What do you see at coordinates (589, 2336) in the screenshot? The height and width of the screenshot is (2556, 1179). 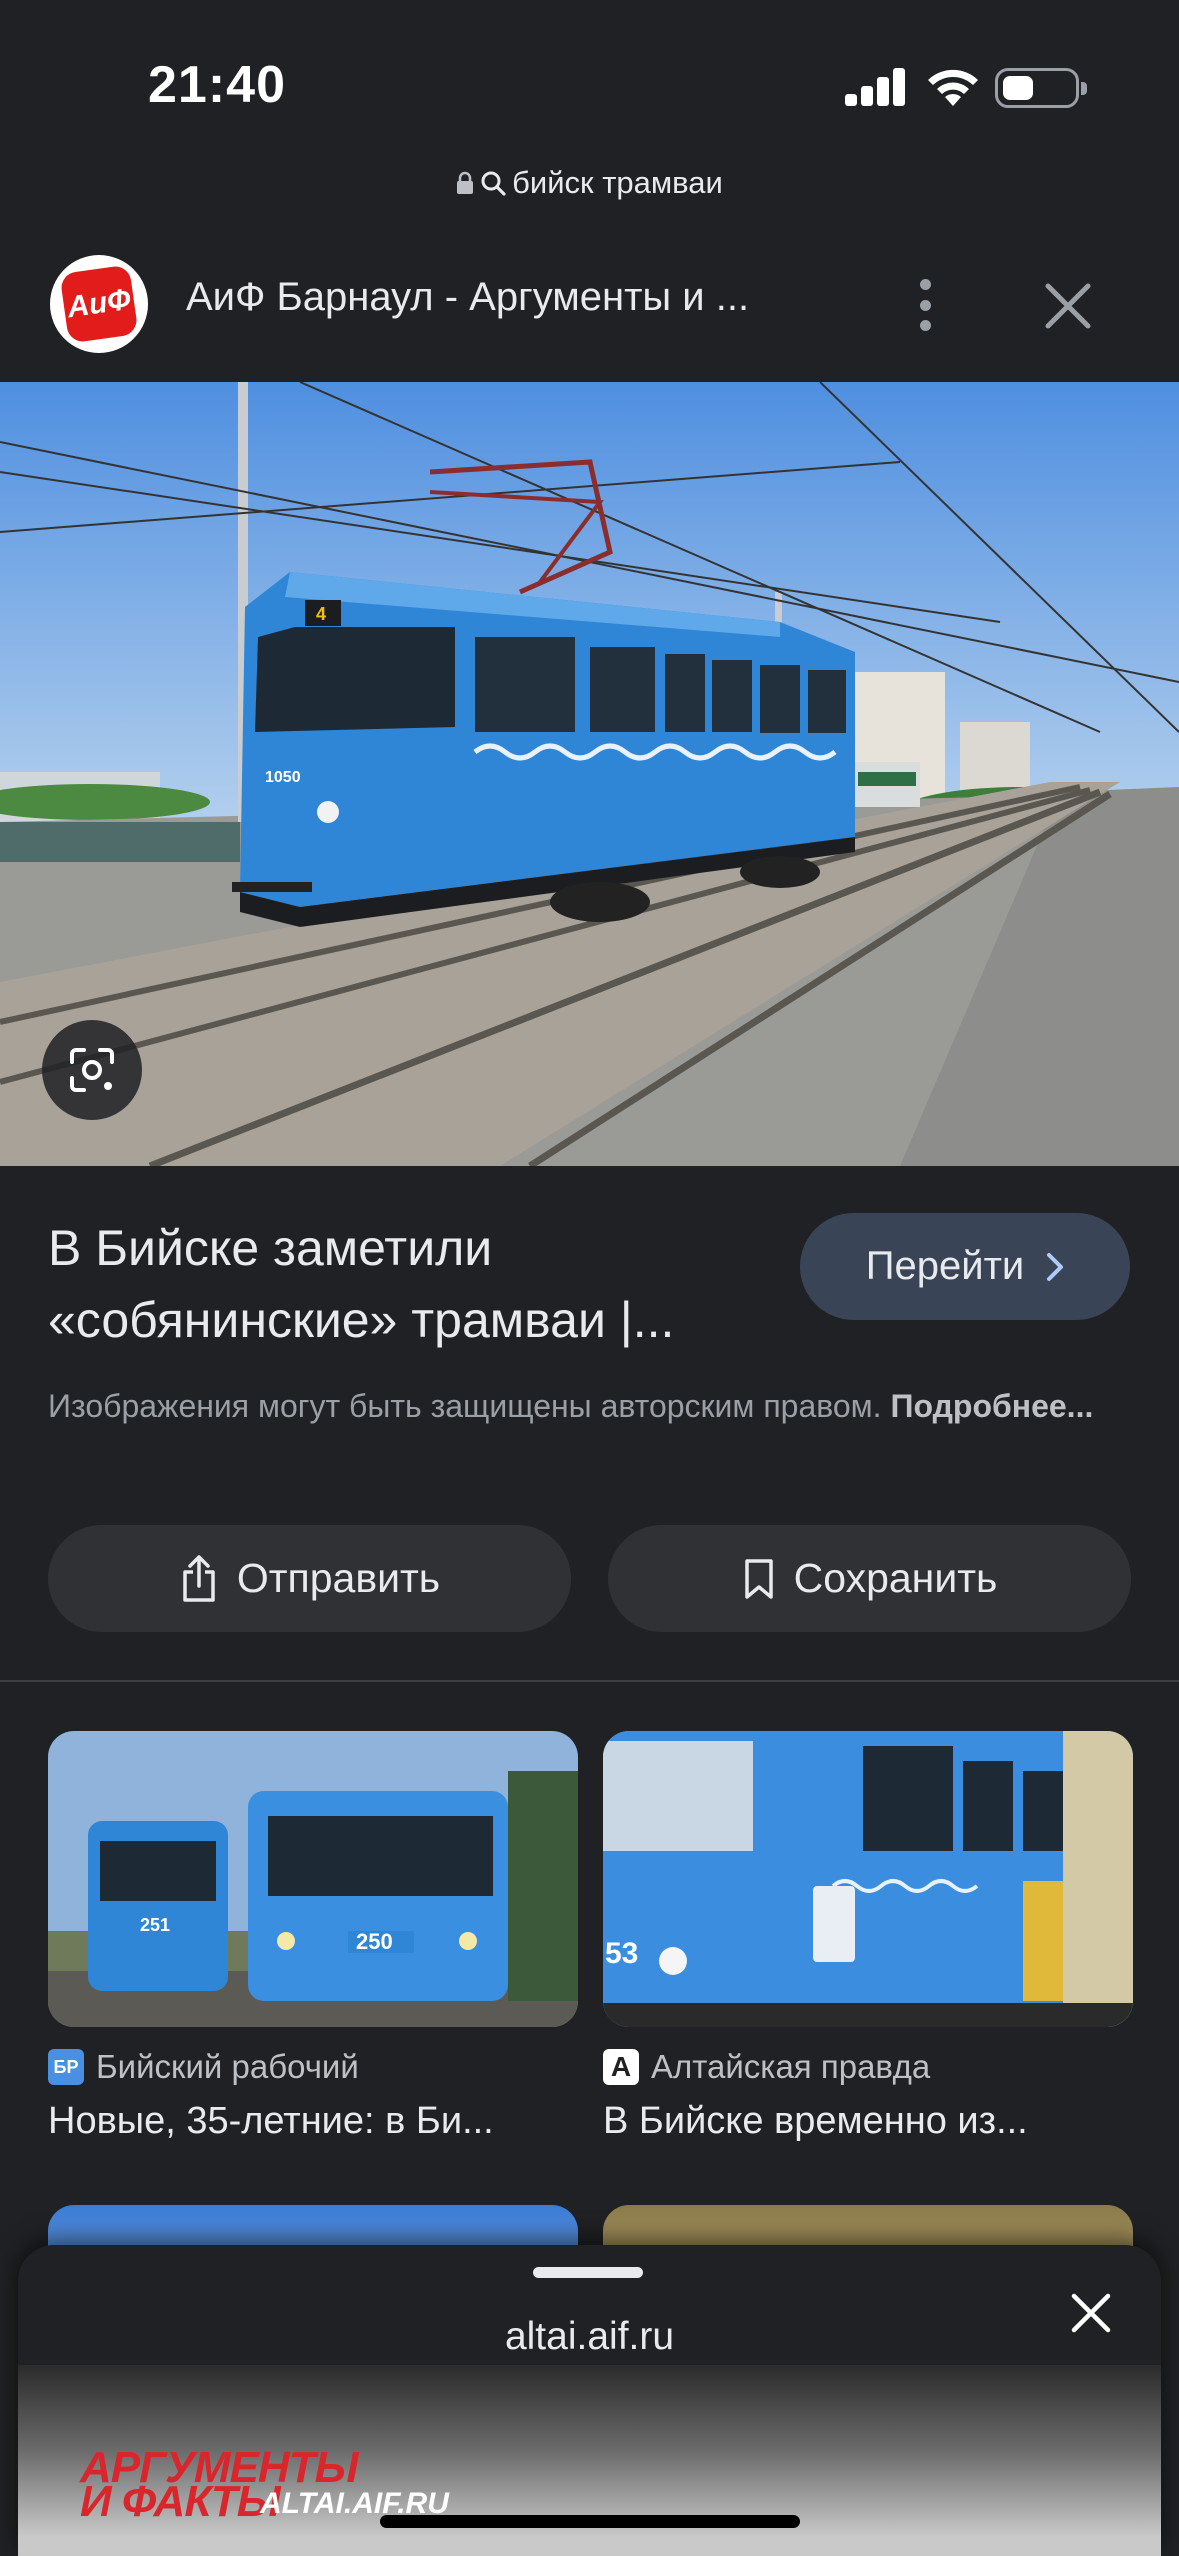 I see `sheet-domain: altai.aif.ru` at bounding box center [589, 2336].